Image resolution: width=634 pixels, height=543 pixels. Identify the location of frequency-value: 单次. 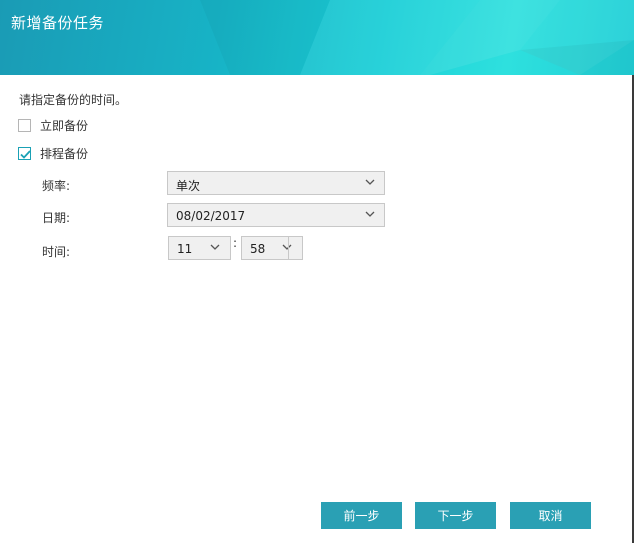
(188, 186).